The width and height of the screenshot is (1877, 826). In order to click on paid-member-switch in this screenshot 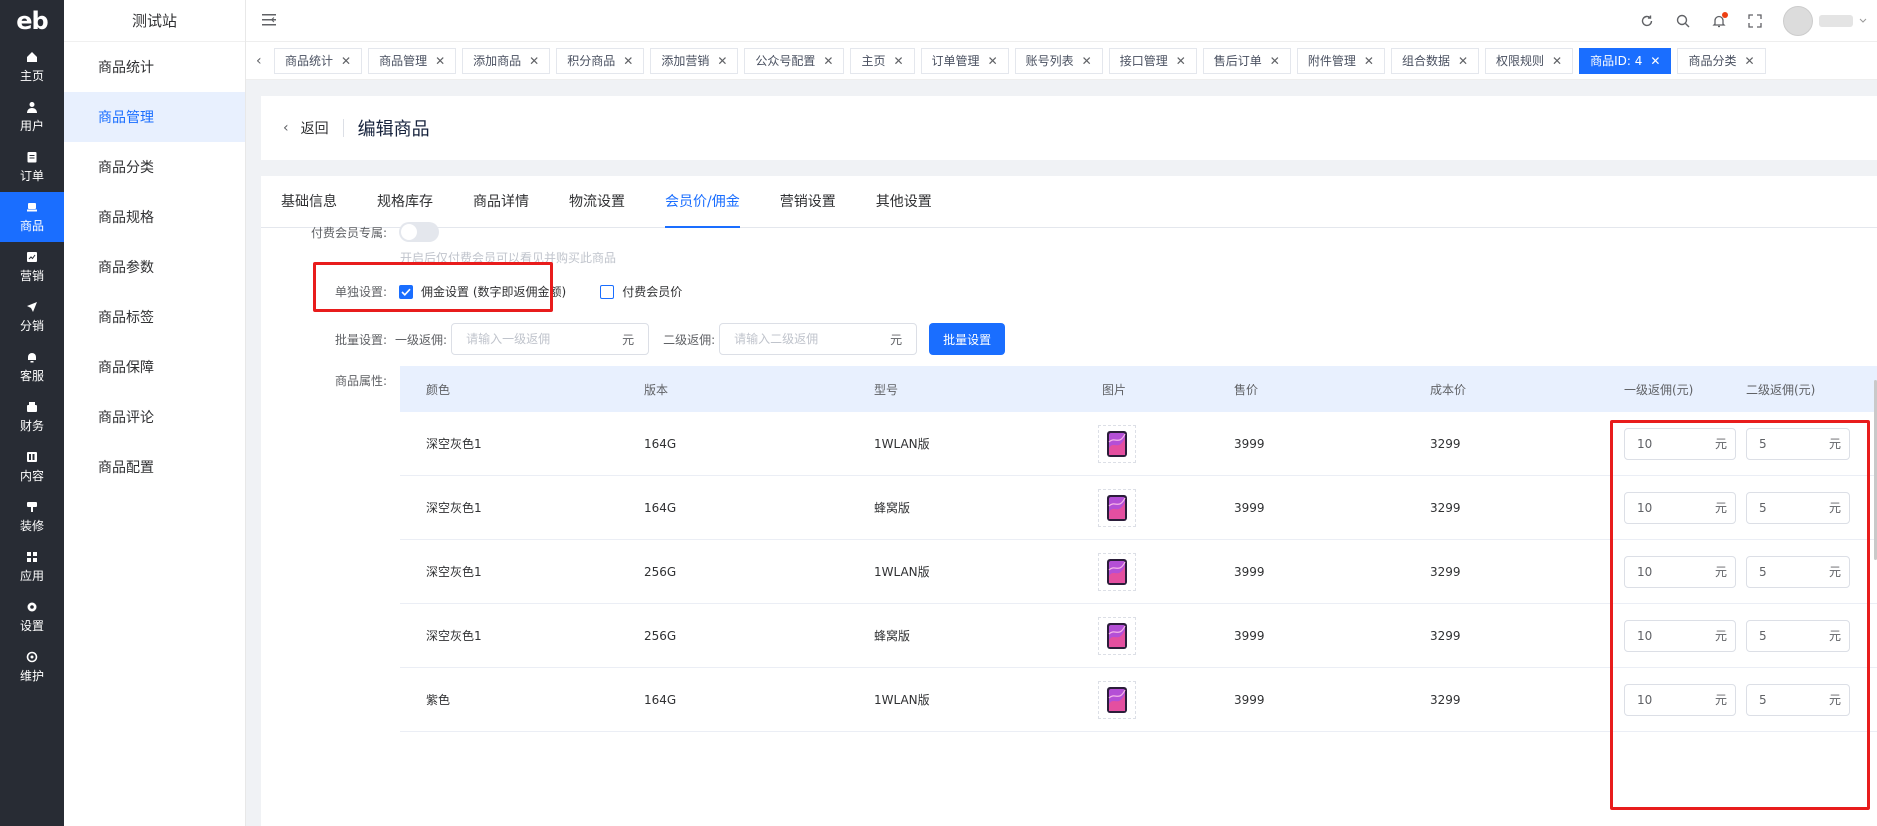, I will do `click(419, 232)`.